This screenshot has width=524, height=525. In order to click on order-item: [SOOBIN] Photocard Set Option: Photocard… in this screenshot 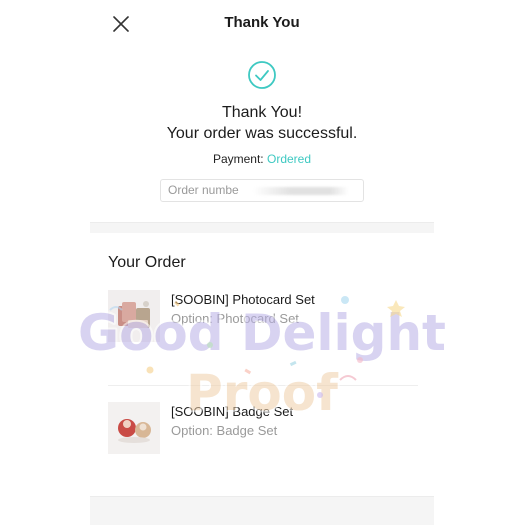, I will do `click(271, 320)`.